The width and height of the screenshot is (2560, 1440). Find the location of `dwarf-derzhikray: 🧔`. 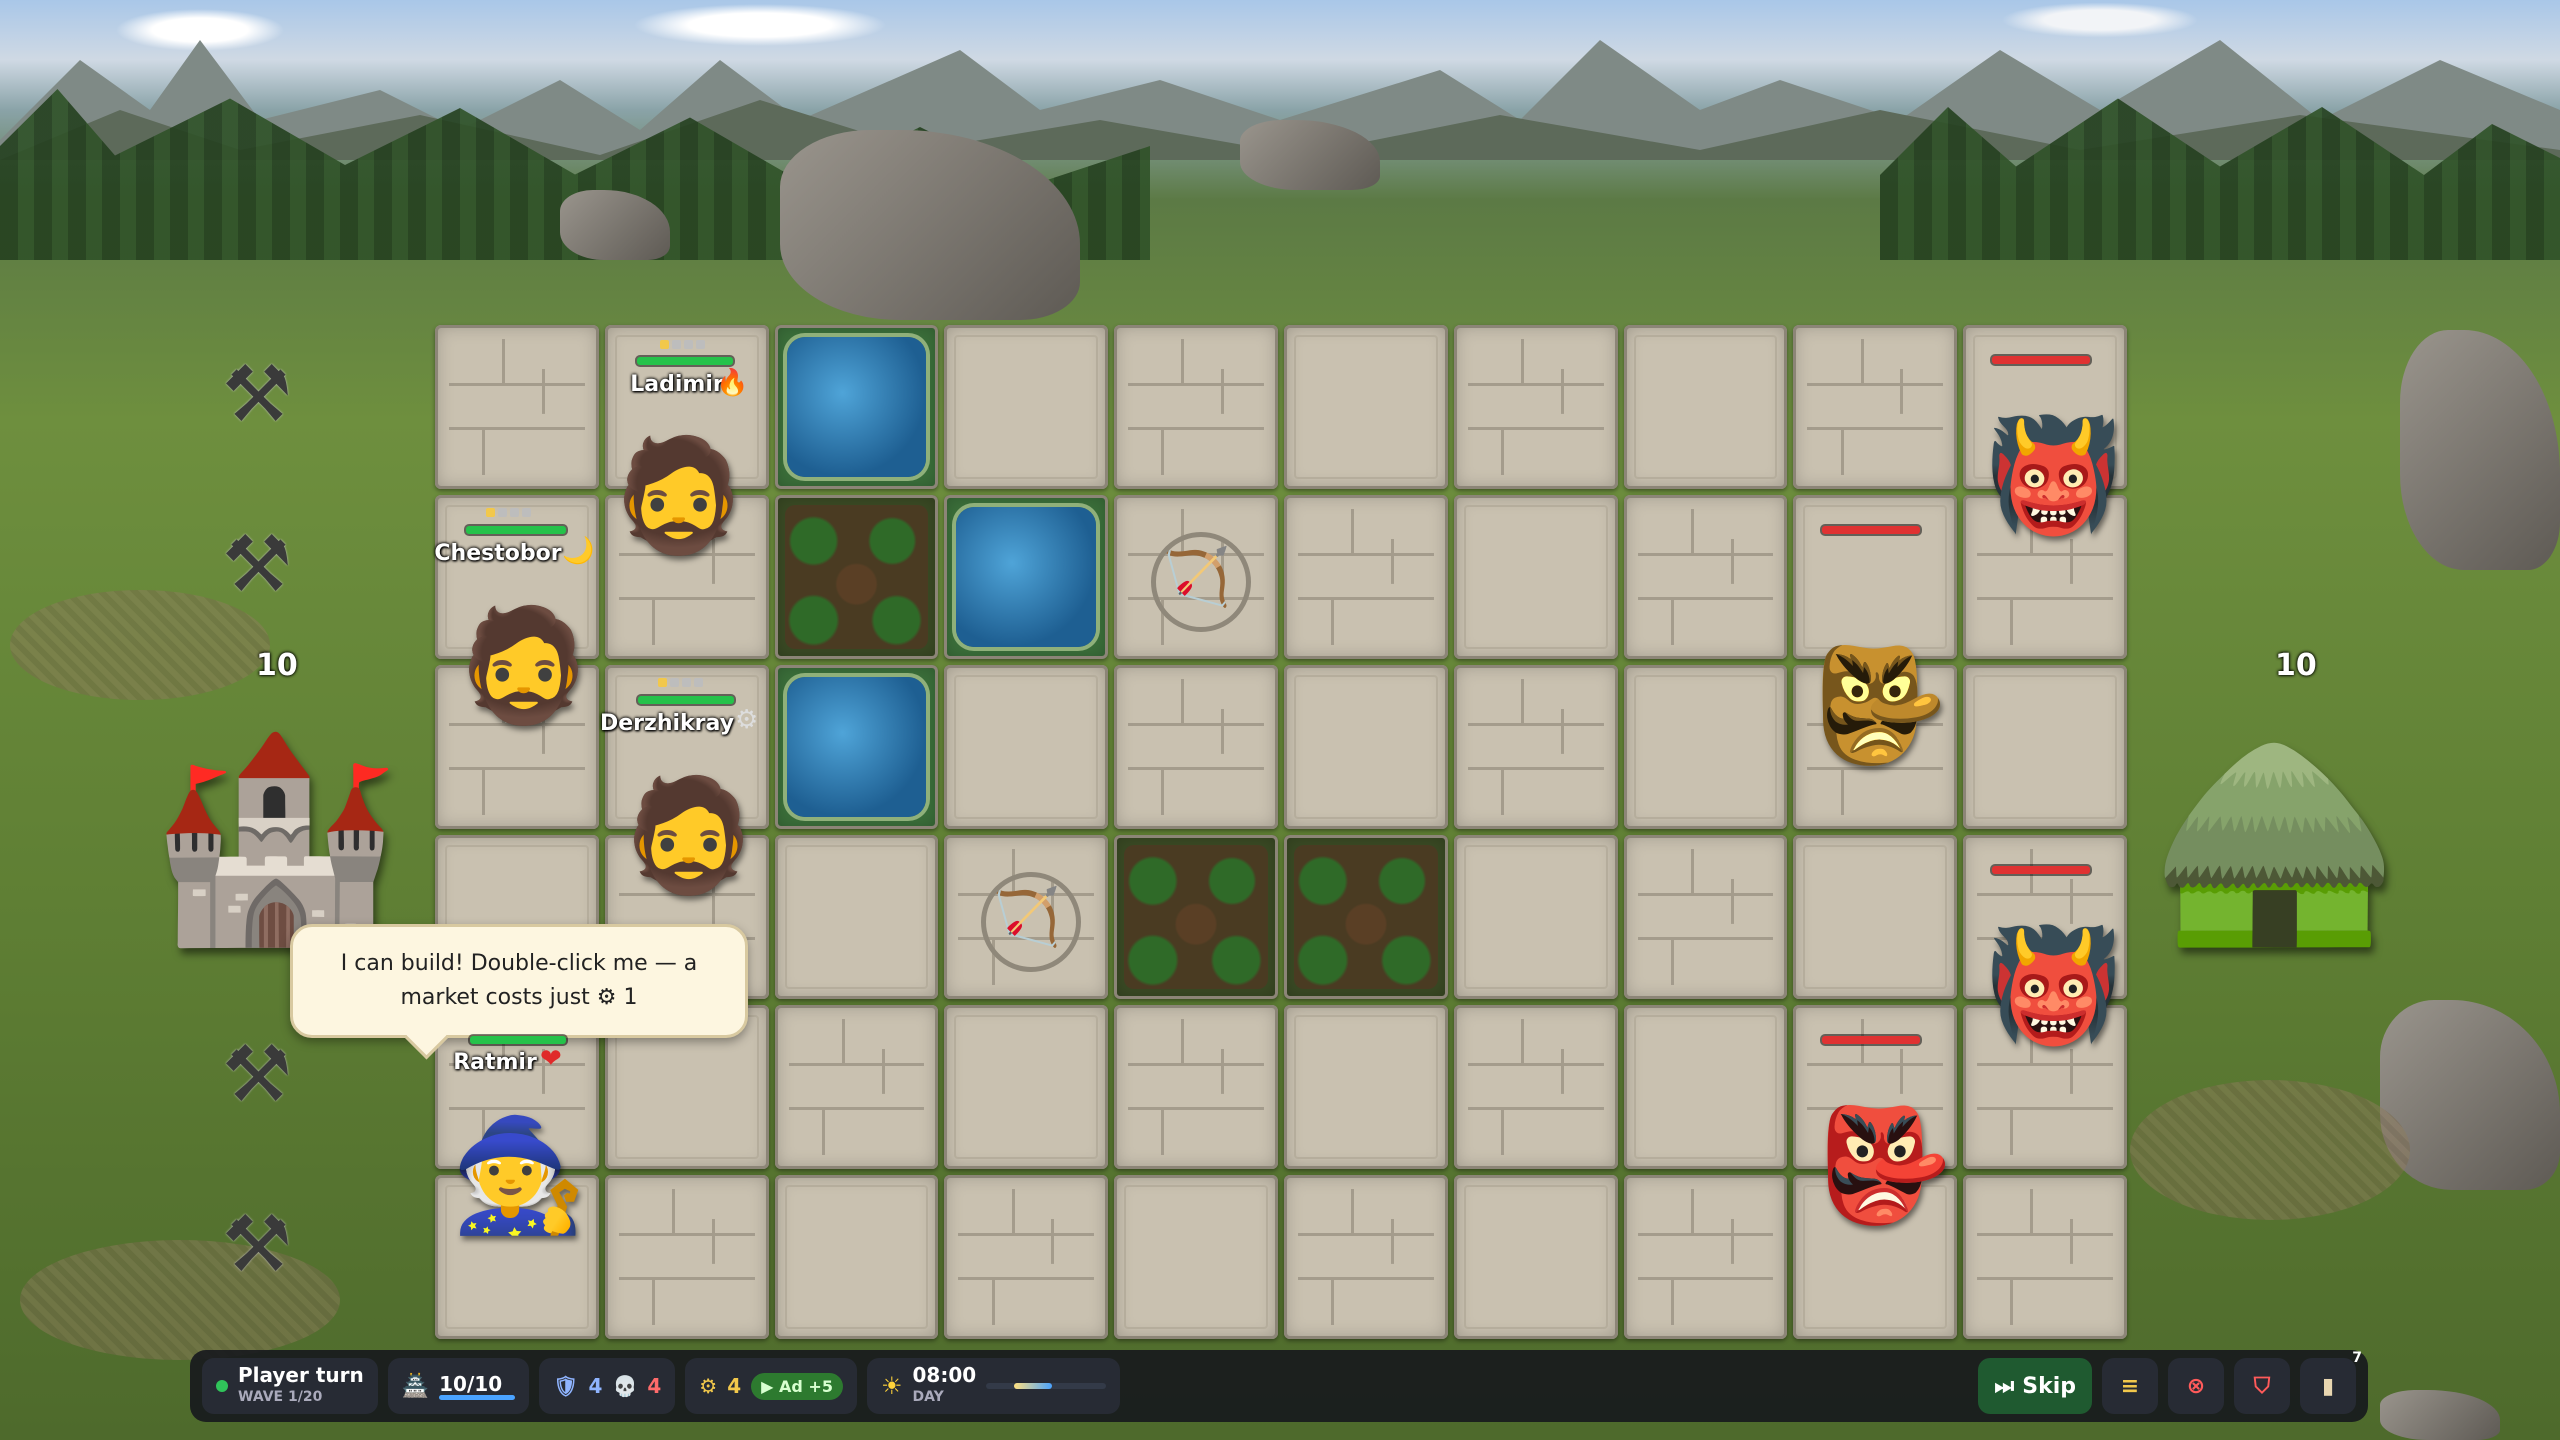

dwarf-derzhikray: 🧔 is located at coordinates (688, 835).